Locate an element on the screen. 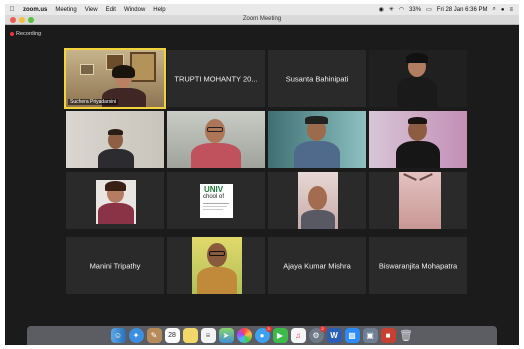 The width and height of the screenshot is (524, 349). battery-percent: 33% is located at coordinates (415, 9).